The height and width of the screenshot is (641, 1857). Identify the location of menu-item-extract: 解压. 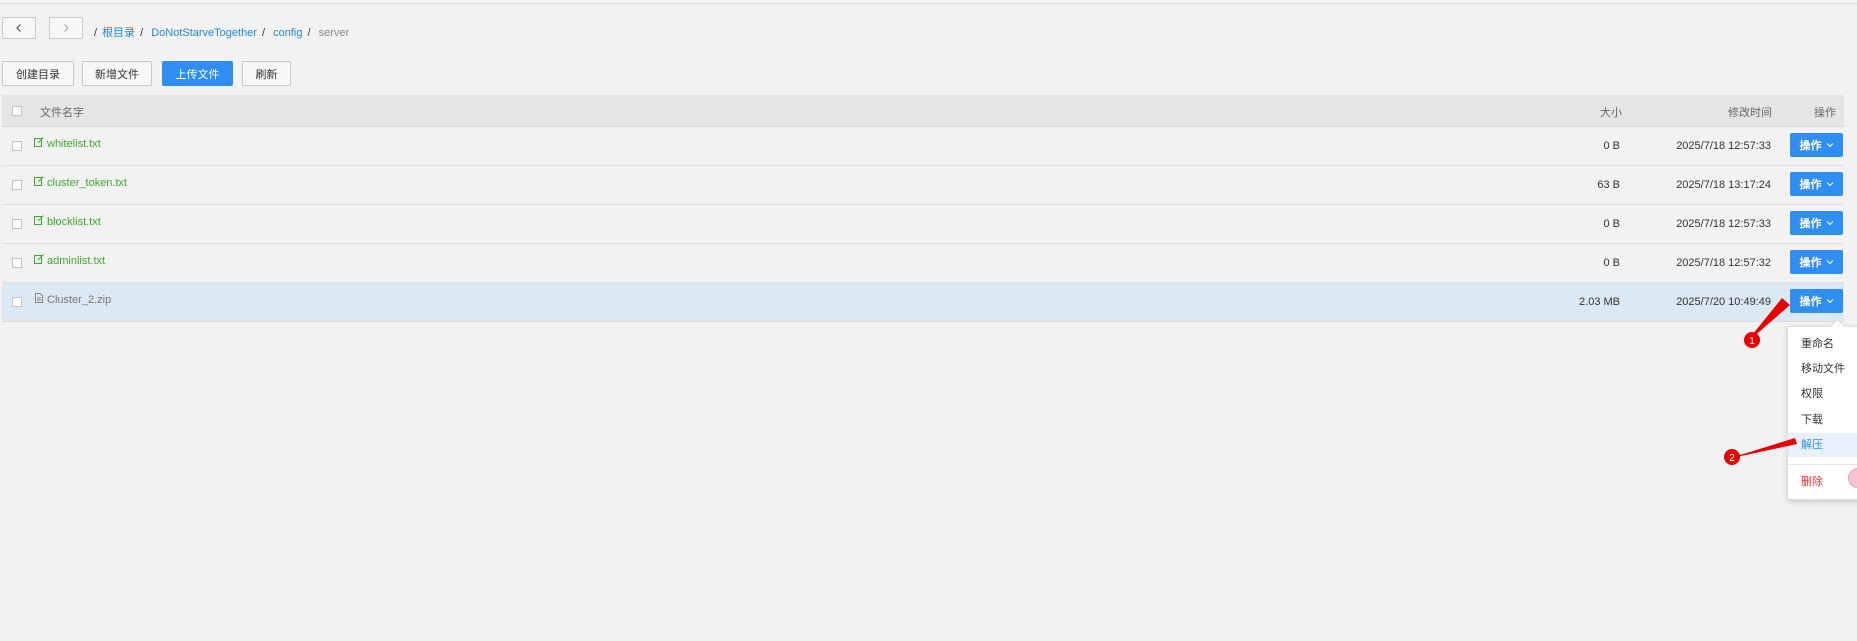
(1822, 445).